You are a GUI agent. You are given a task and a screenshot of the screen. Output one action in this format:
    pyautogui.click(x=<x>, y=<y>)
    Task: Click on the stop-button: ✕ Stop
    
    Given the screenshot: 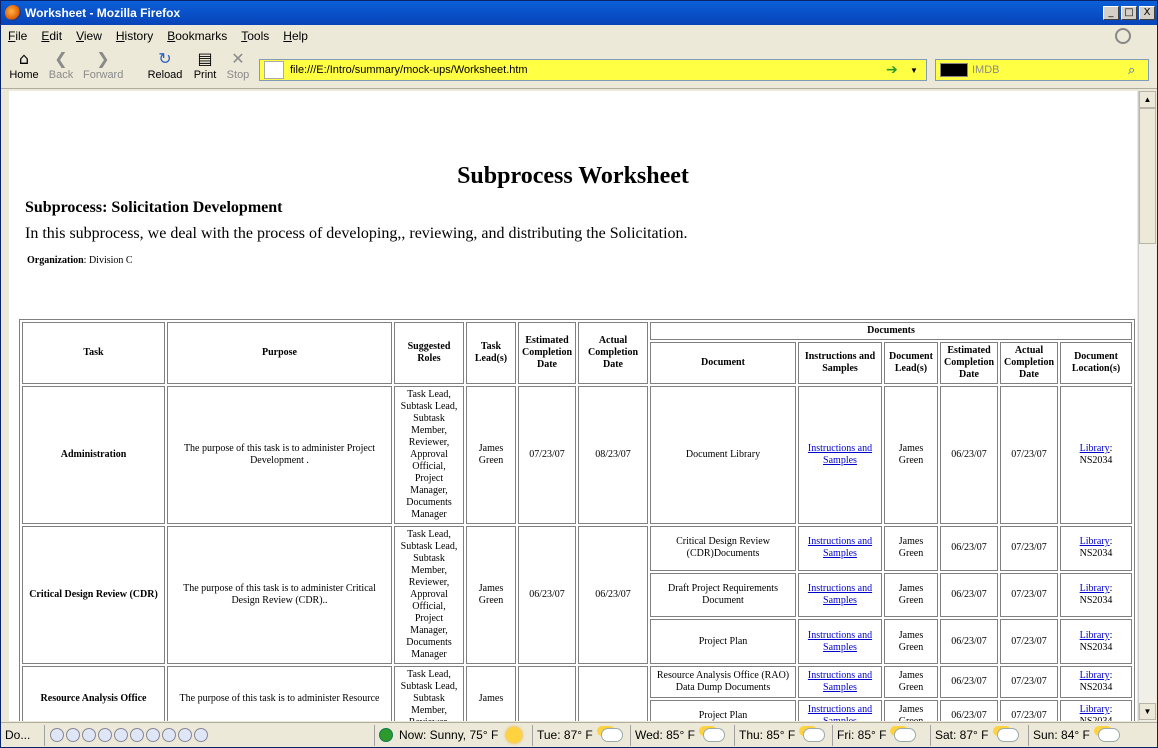 What is the action you would take?
    pyautogui.click(x=238, y=65)
    